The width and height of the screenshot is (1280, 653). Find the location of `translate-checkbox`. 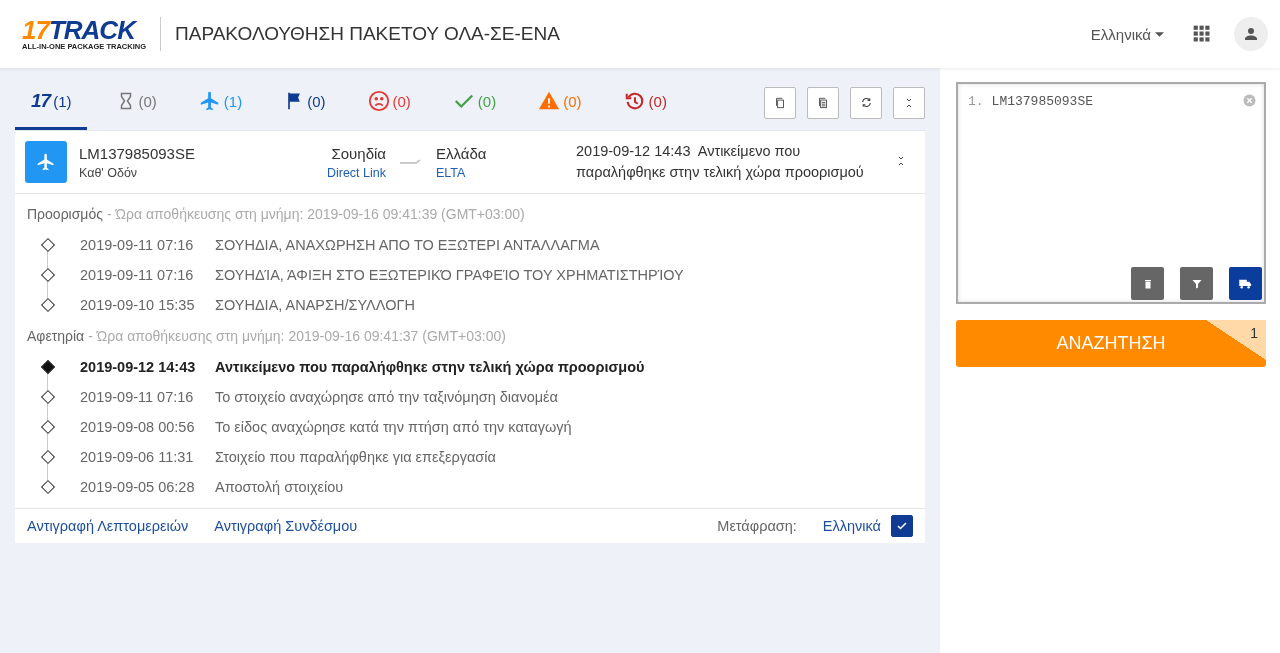

translate-checkbox is located at coordinates (902, 526).